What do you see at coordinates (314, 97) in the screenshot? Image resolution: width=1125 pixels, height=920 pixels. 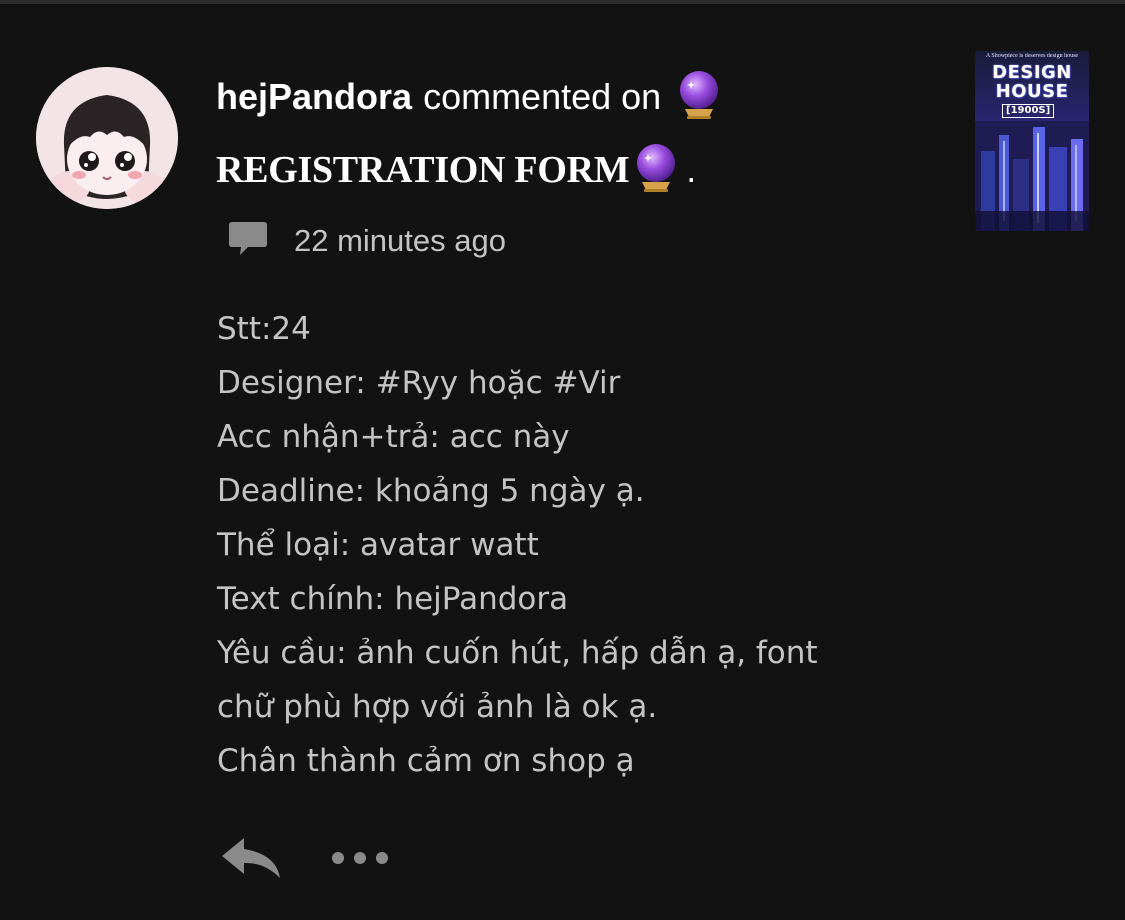 I see `username-link: hejPandora` at bounding box center [314, 97].